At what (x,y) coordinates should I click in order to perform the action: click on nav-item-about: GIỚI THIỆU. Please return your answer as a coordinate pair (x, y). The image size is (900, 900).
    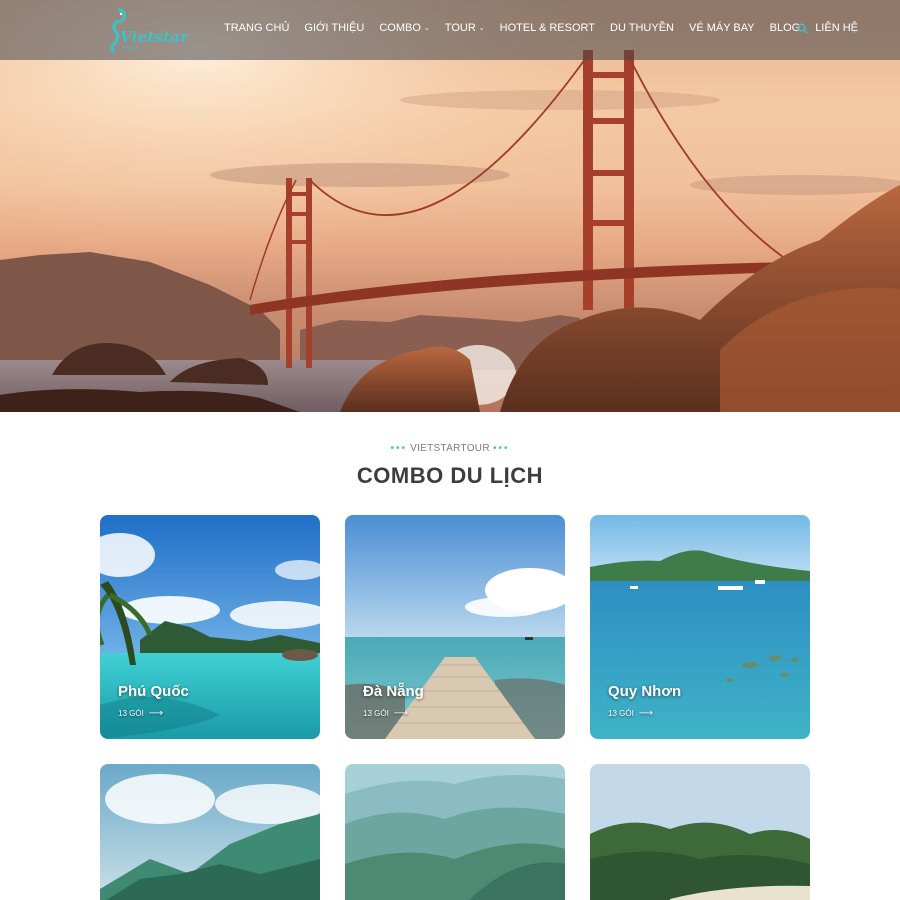
    Looking at the image, I should click on (334, 28).